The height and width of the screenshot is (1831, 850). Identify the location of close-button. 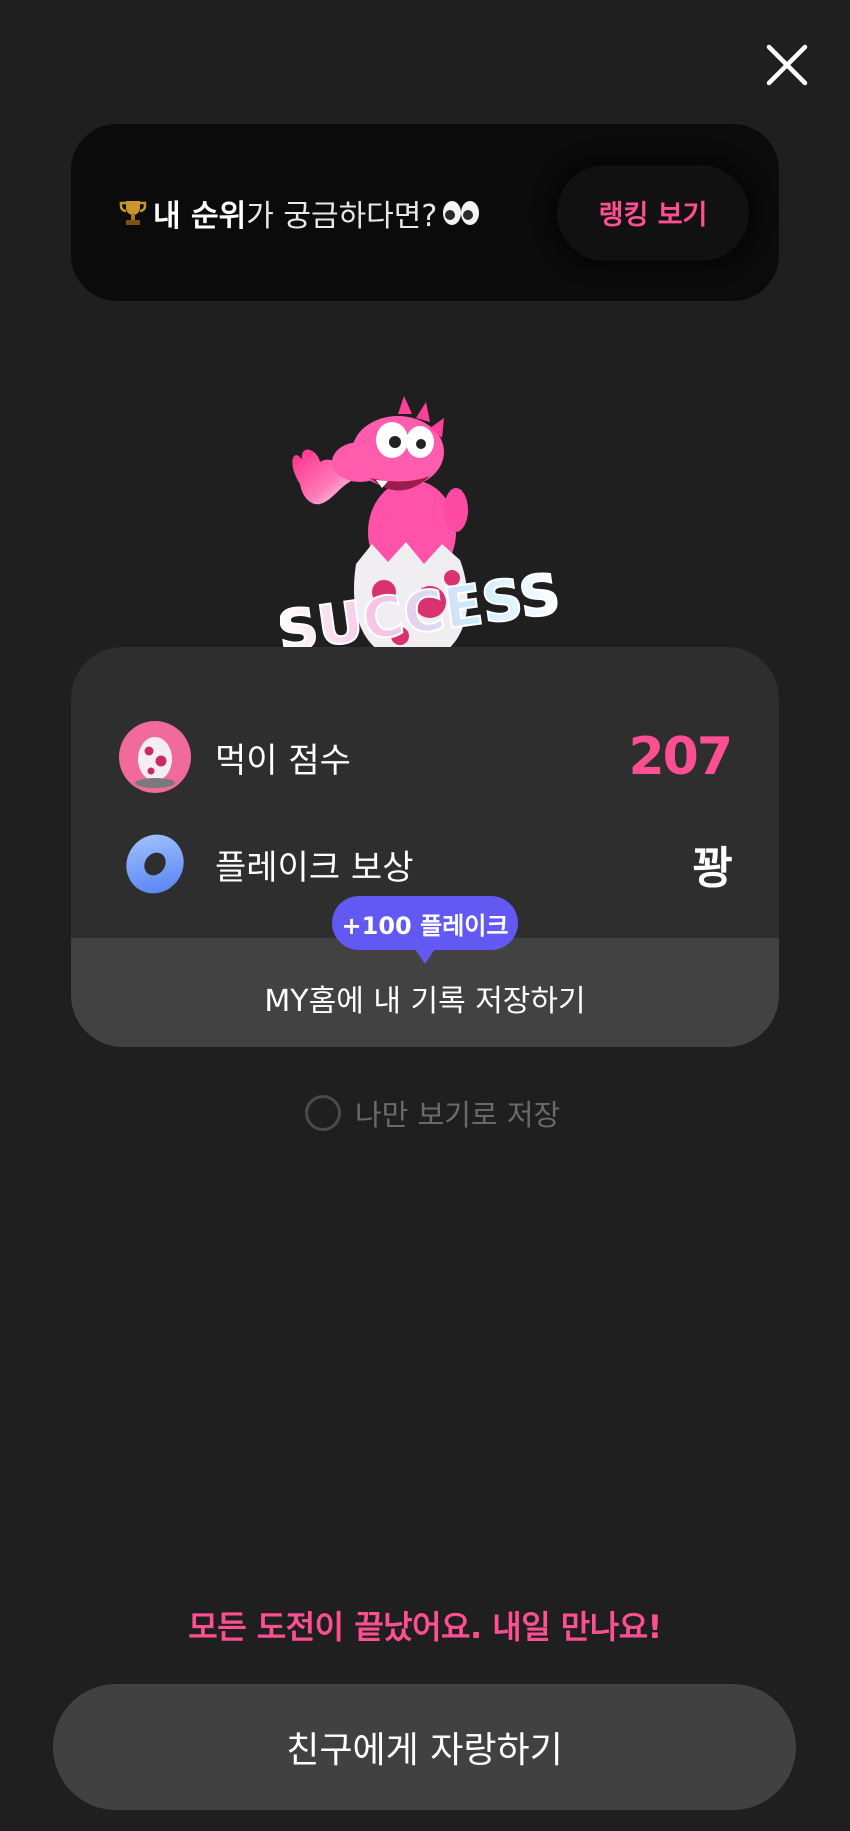
(787, 65).